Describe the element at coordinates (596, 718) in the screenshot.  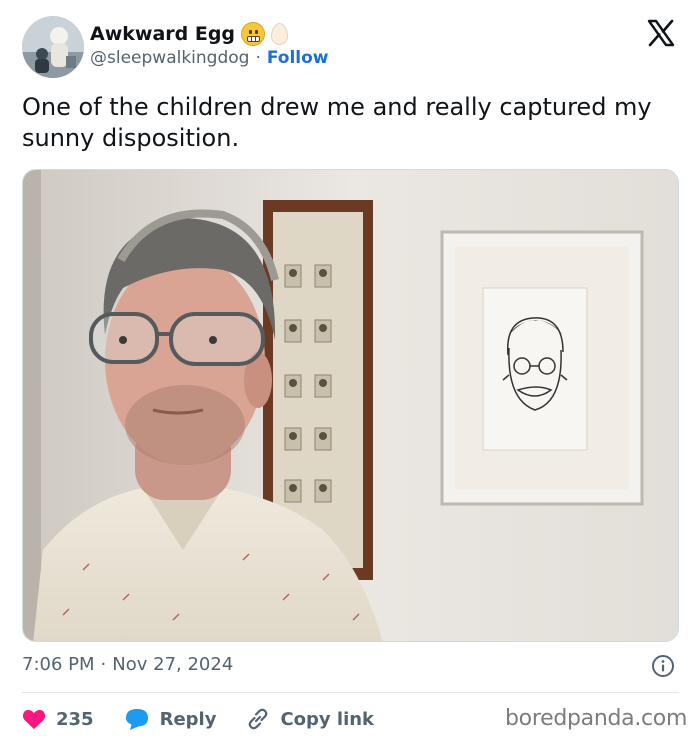
I see `watermark: boredpanda.com` at that location.